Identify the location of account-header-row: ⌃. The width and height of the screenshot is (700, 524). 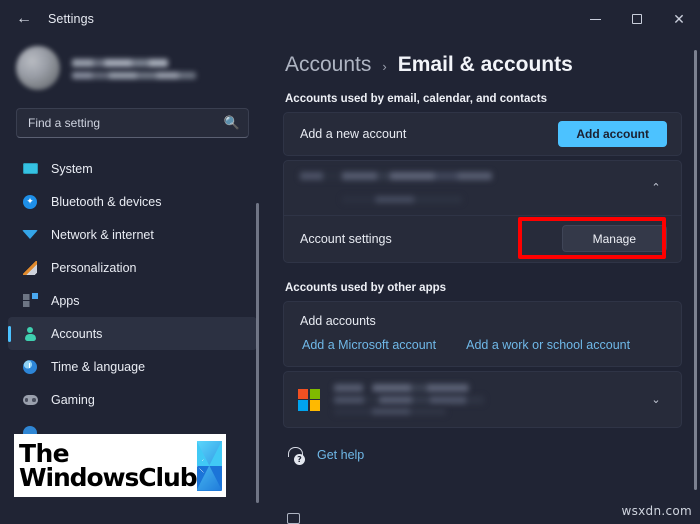
(482, 188).